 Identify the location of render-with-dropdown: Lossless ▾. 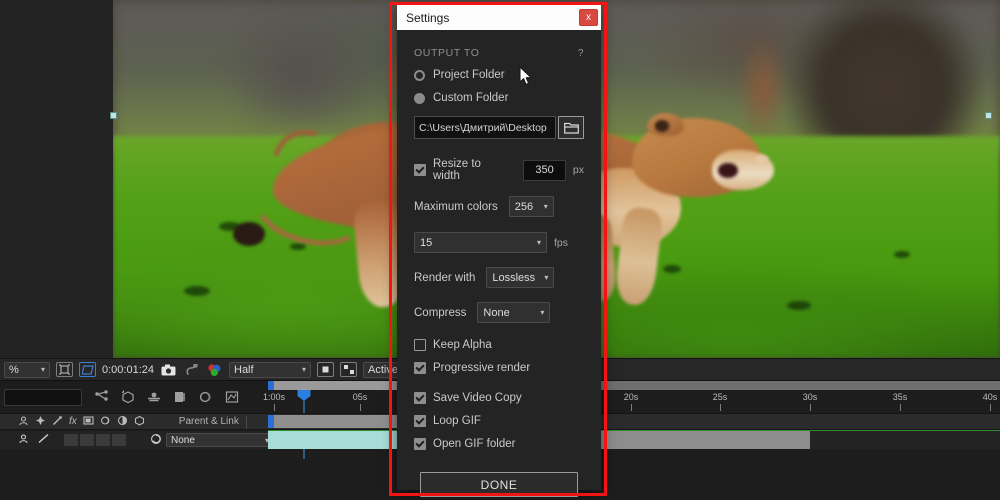
(520, 277).